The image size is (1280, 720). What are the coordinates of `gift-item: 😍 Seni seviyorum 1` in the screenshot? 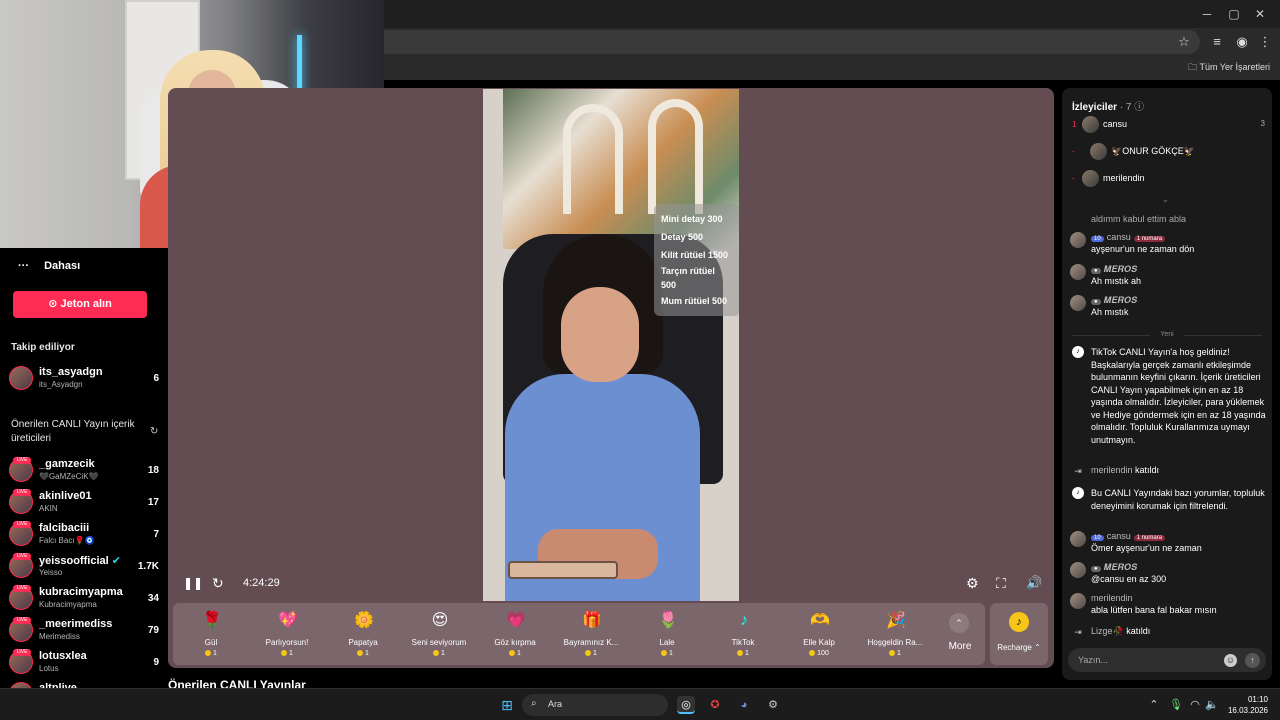 It's located at (439, 634).